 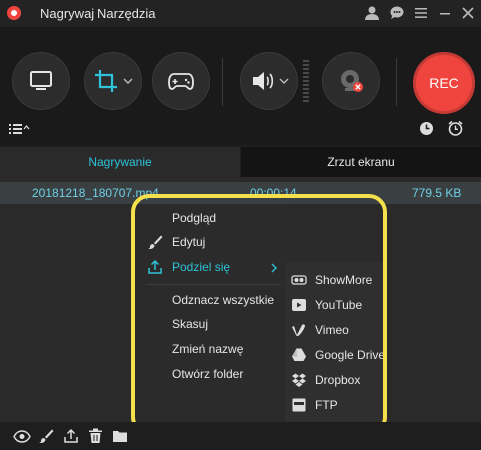 I want to click on audio-button, so click(x=269, y=81).